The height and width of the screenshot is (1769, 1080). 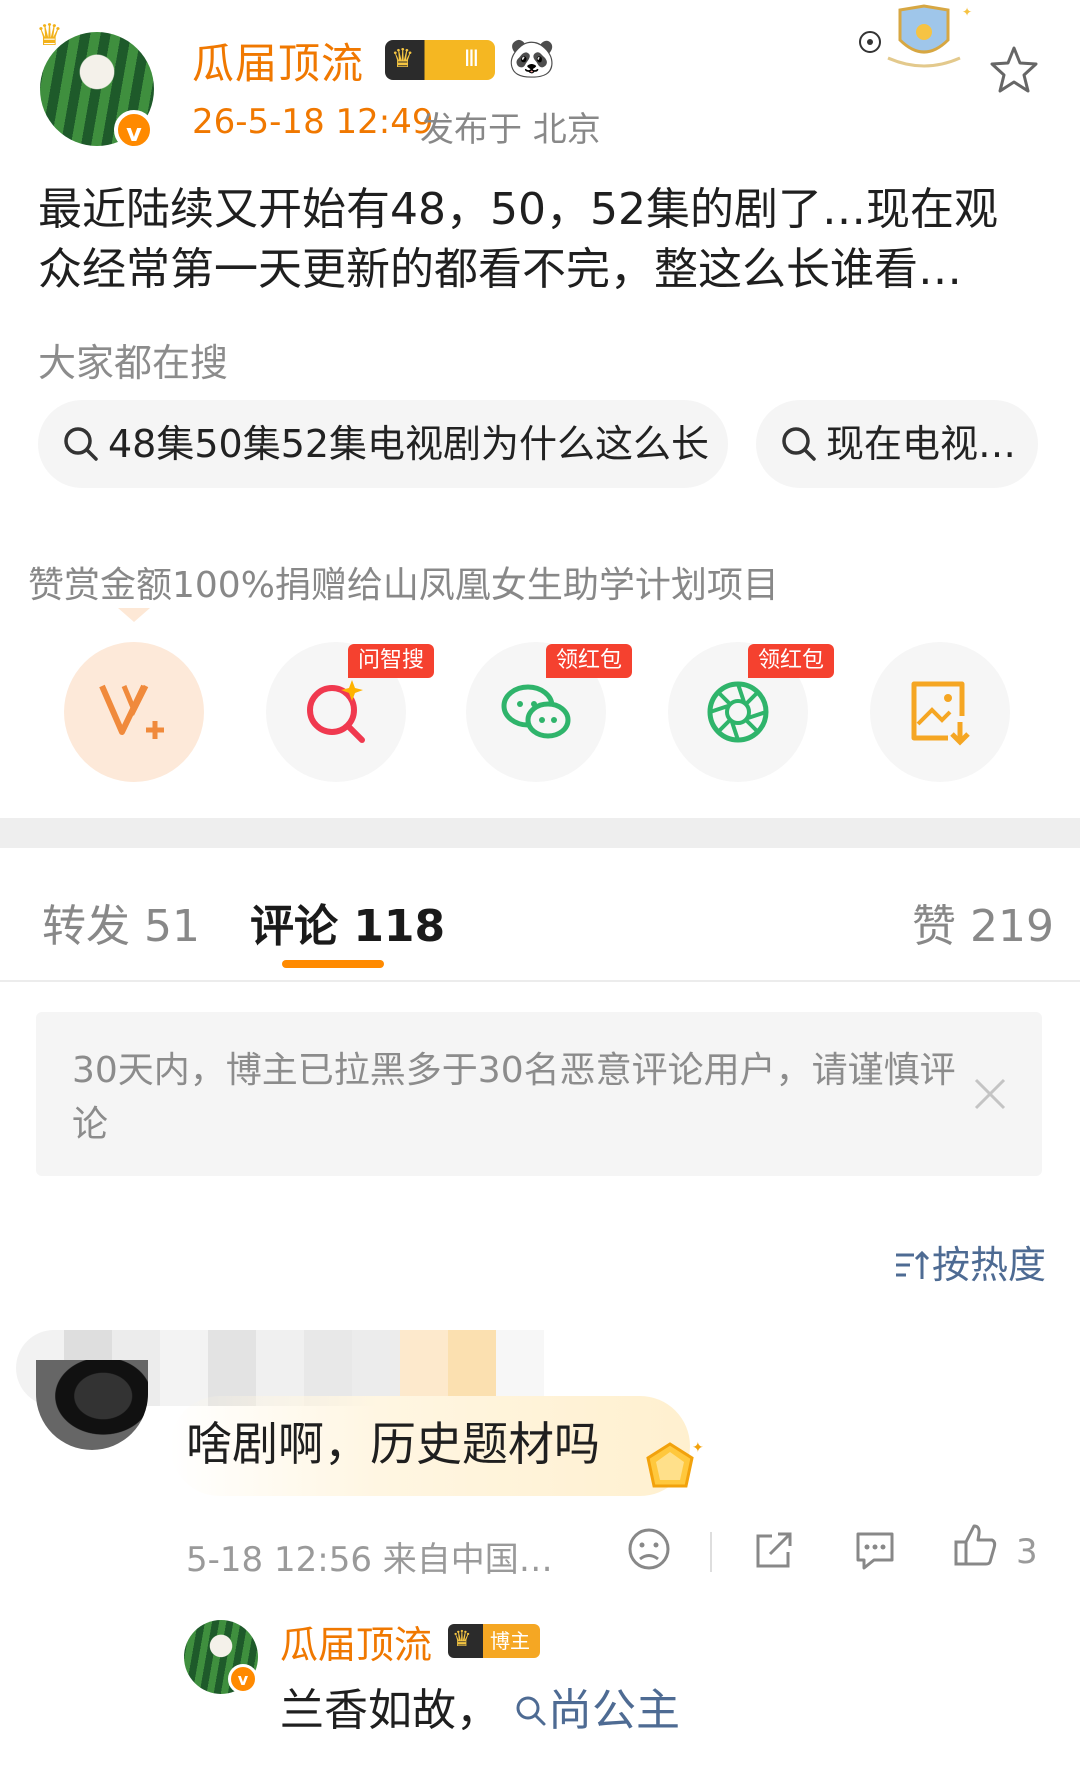 What do you see at coordinates (536, 711) in the screenshot?
I see `wechat-icon` at bounding box center [536, 711].